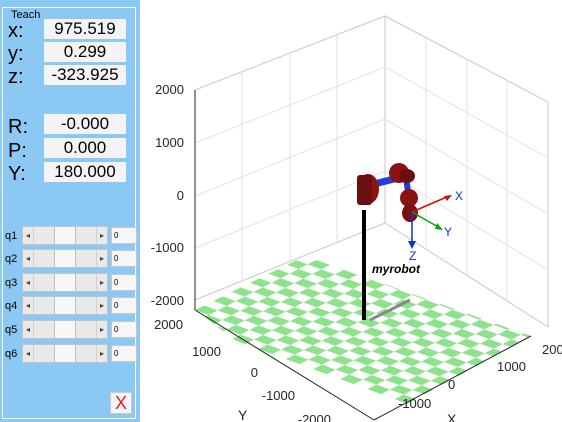  I want to click on q6-slider-thumb, so click(65, 353).